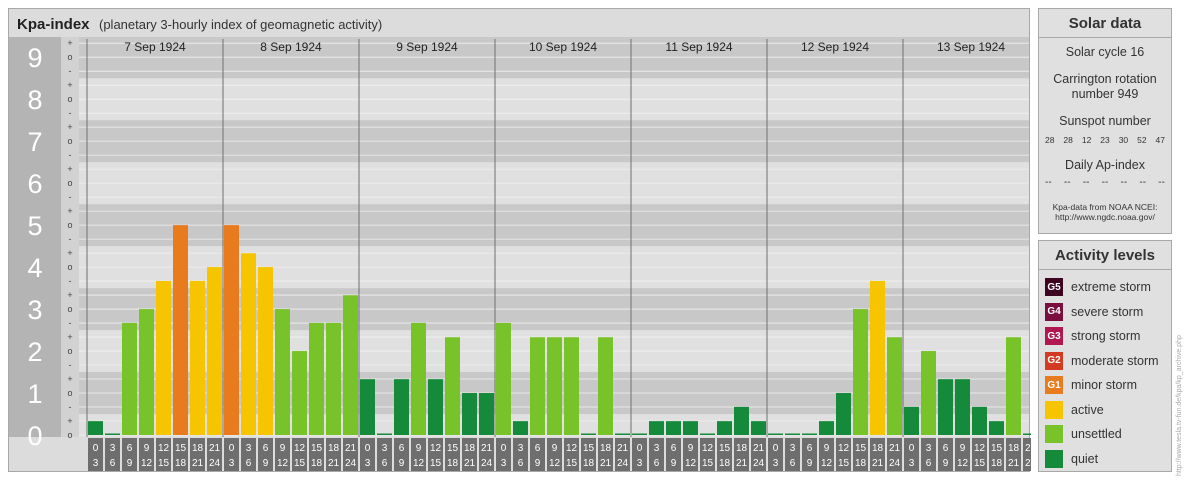  Describe the element at coordinates (835, 47) in the screenshot. I see `day-label: 12 Sep 1924` at that location.